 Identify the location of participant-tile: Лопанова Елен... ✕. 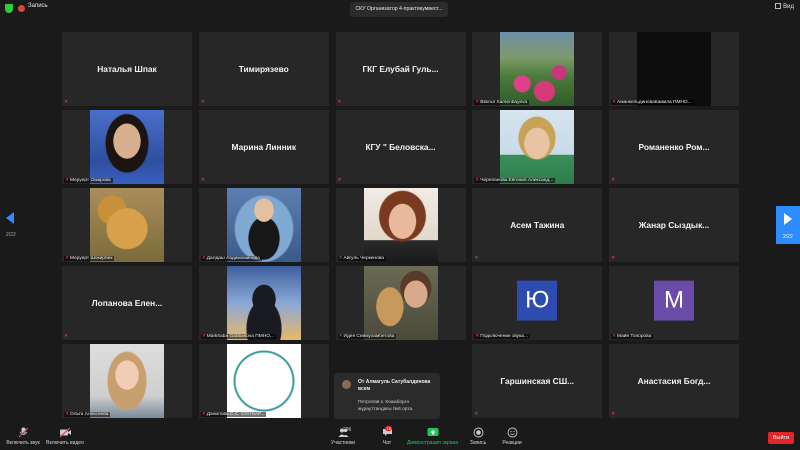
(127, 303).